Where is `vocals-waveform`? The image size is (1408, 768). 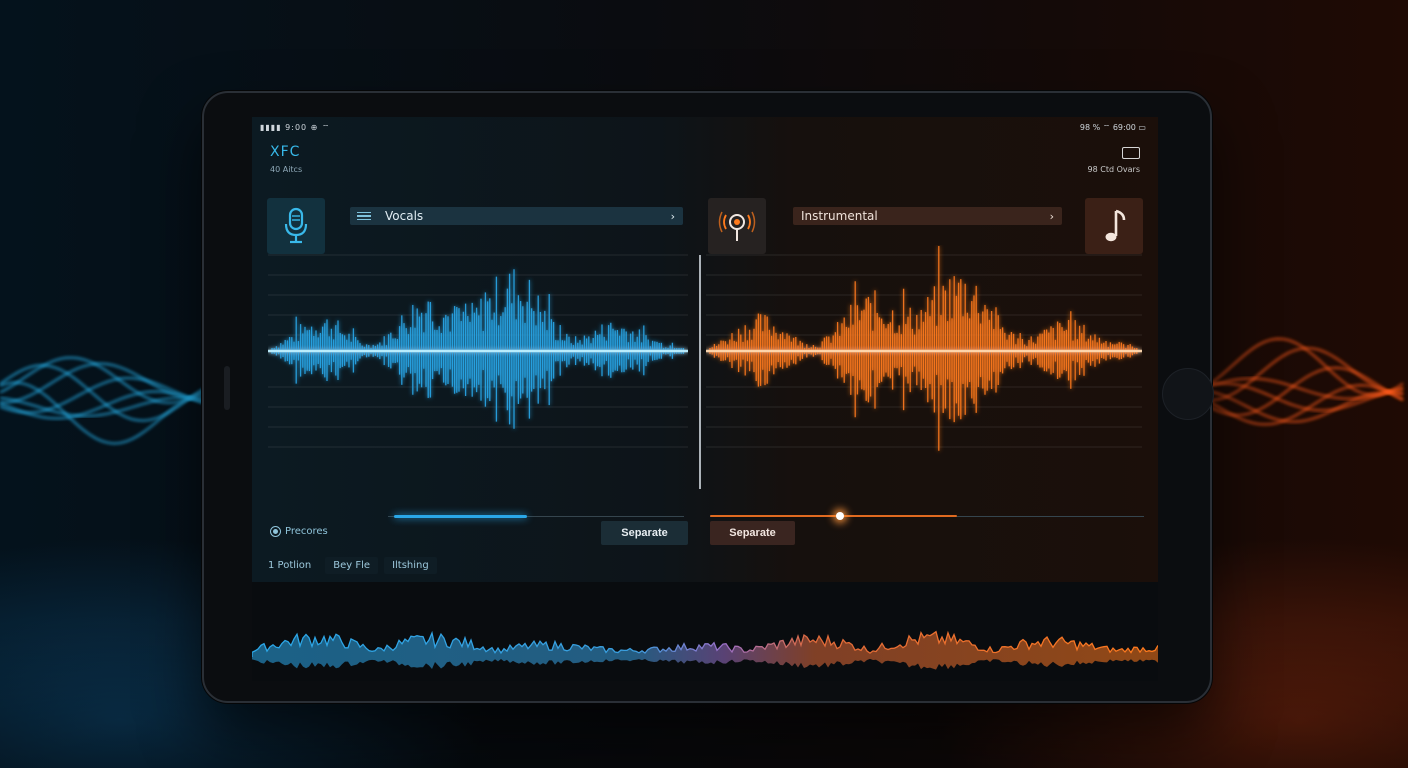 vocals-waveform is located at coordinates (478, 360).